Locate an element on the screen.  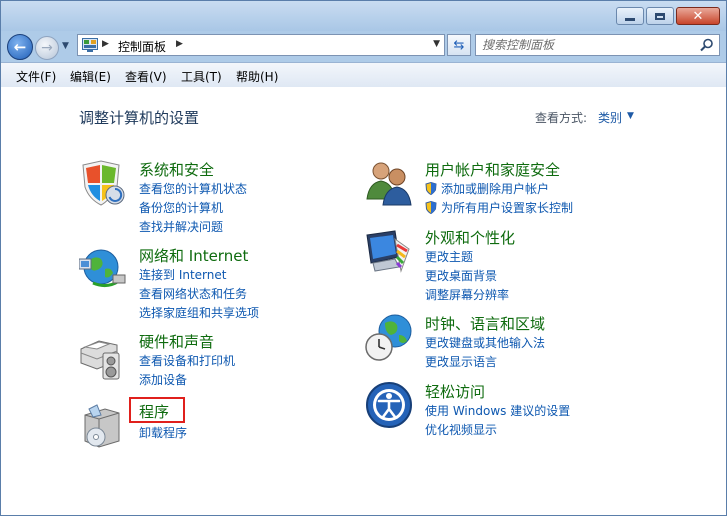
chevron-down-icon: ▼ is located at coordinates (630, 116).